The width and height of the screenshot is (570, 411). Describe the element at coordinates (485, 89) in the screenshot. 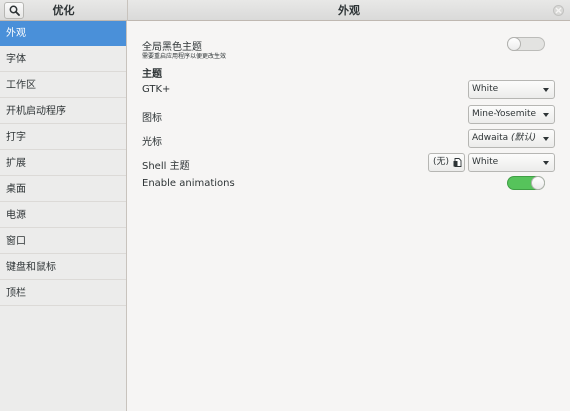

I see `gtk-theme-value: White` at that location.